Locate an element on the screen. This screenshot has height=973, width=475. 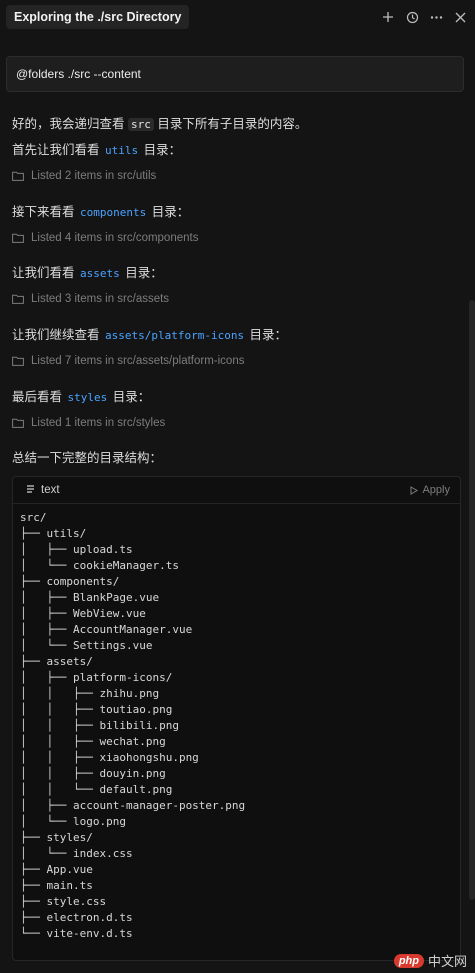
code-line: ├── electron.d.ts is located at coordinates (76, 917).